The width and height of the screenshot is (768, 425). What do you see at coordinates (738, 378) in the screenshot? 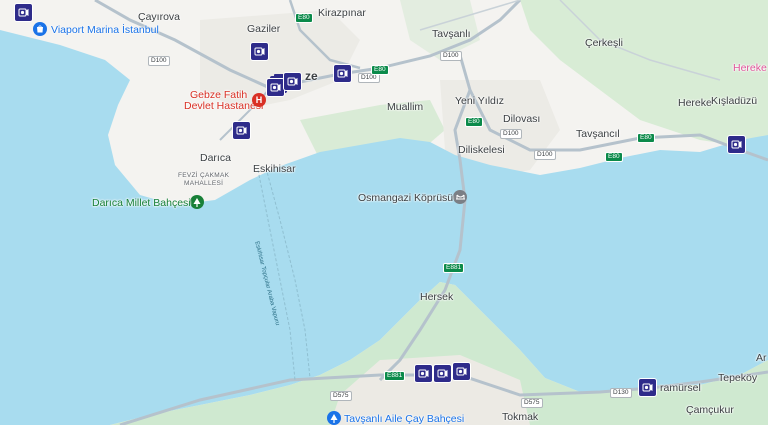
I see `place-tepekoy: Tepeköy` at bounding box center [738, 378].